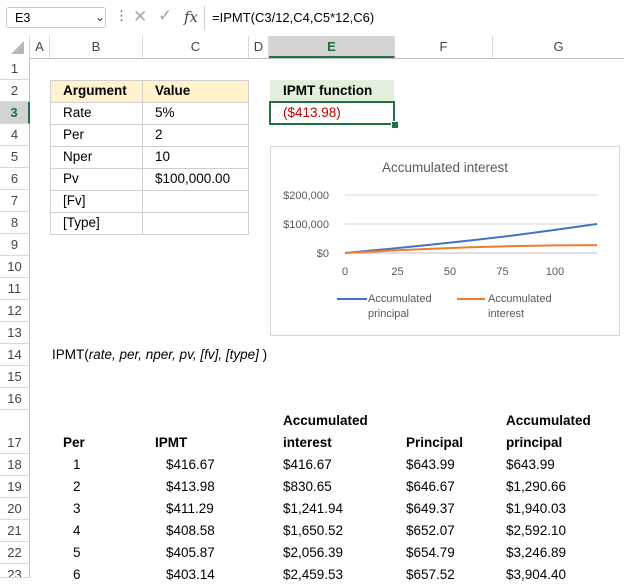 The image size is (624, 586). I want to click on accumulated-principal-value: $1,290.66, so click(536, 487).